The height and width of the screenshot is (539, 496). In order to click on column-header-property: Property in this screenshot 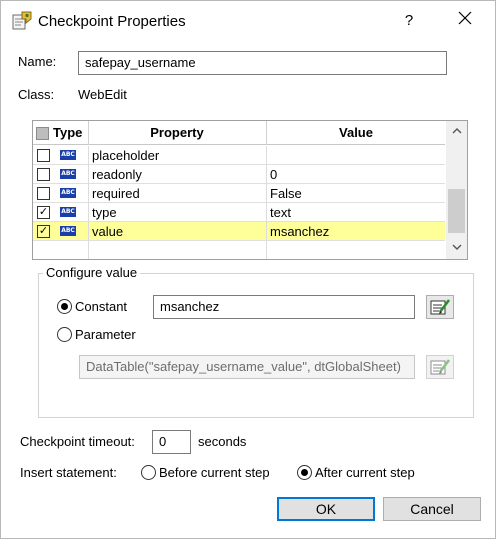, I will do `click(177, 132)`.